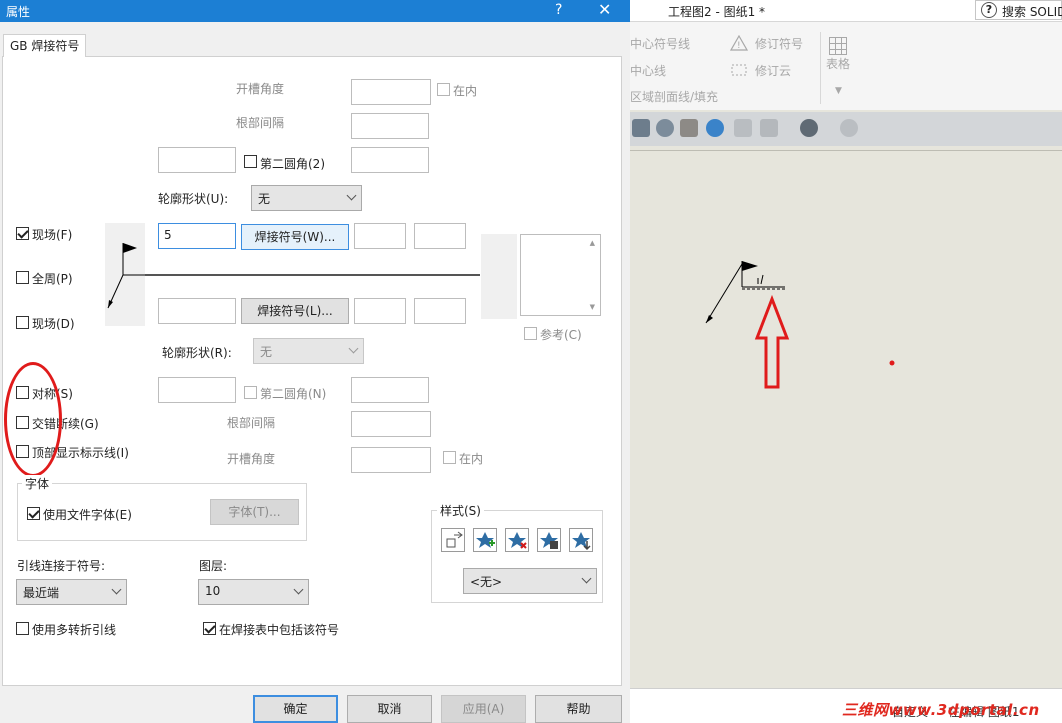 The image size is (1062, 723). What do you see at coordinates (197, 311) in the screenshot?
I see `lower-size-input` at bounding box center [197, 311].